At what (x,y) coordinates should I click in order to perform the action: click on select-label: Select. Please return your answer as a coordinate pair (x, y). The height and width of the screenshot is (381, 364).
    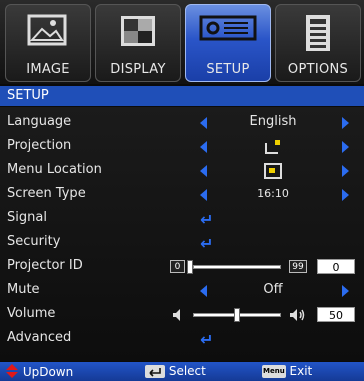
    Looking at the image, I should click on (187, 371).